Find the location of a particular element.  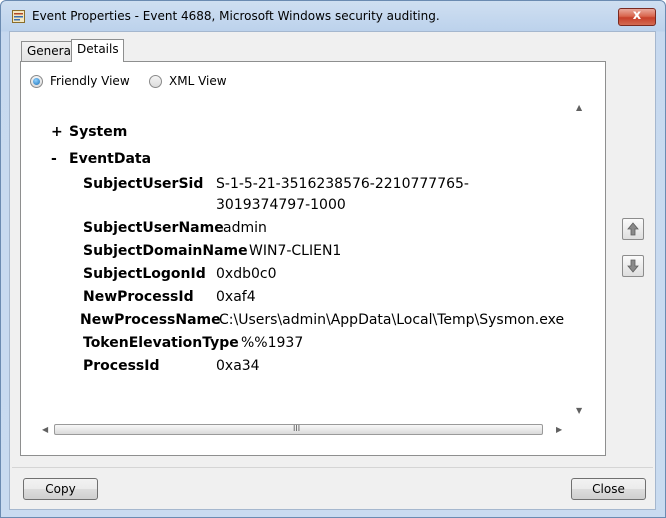

scroll-right-arrow-icon: ▶ is located at coordinates (559, 429).